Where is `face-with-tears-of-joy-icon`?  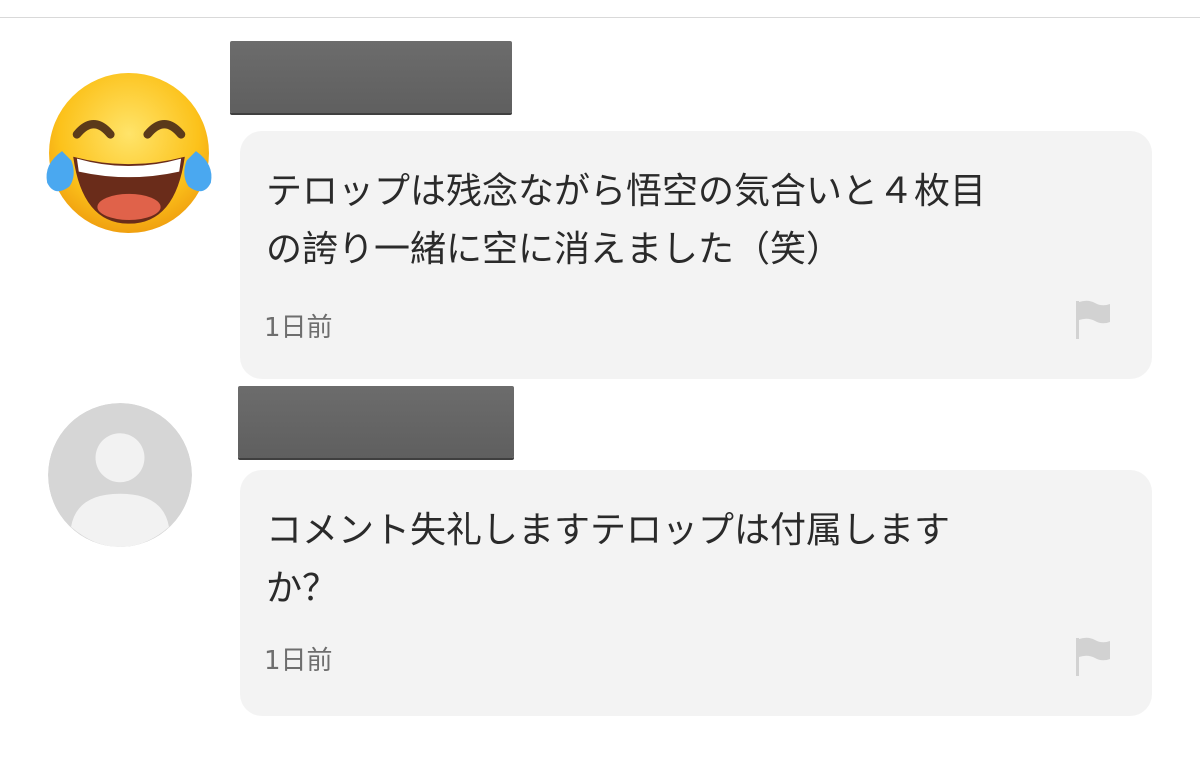
face-with-tears-of-joy-icon is located at coordinates (129, 153).